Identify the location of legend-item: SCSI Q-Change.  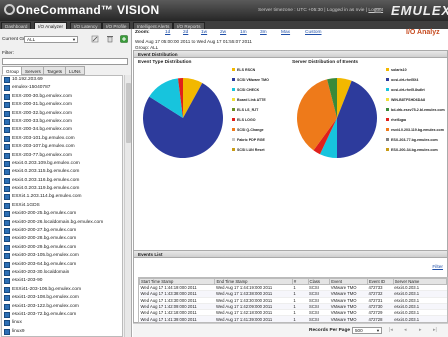
(248, 130).